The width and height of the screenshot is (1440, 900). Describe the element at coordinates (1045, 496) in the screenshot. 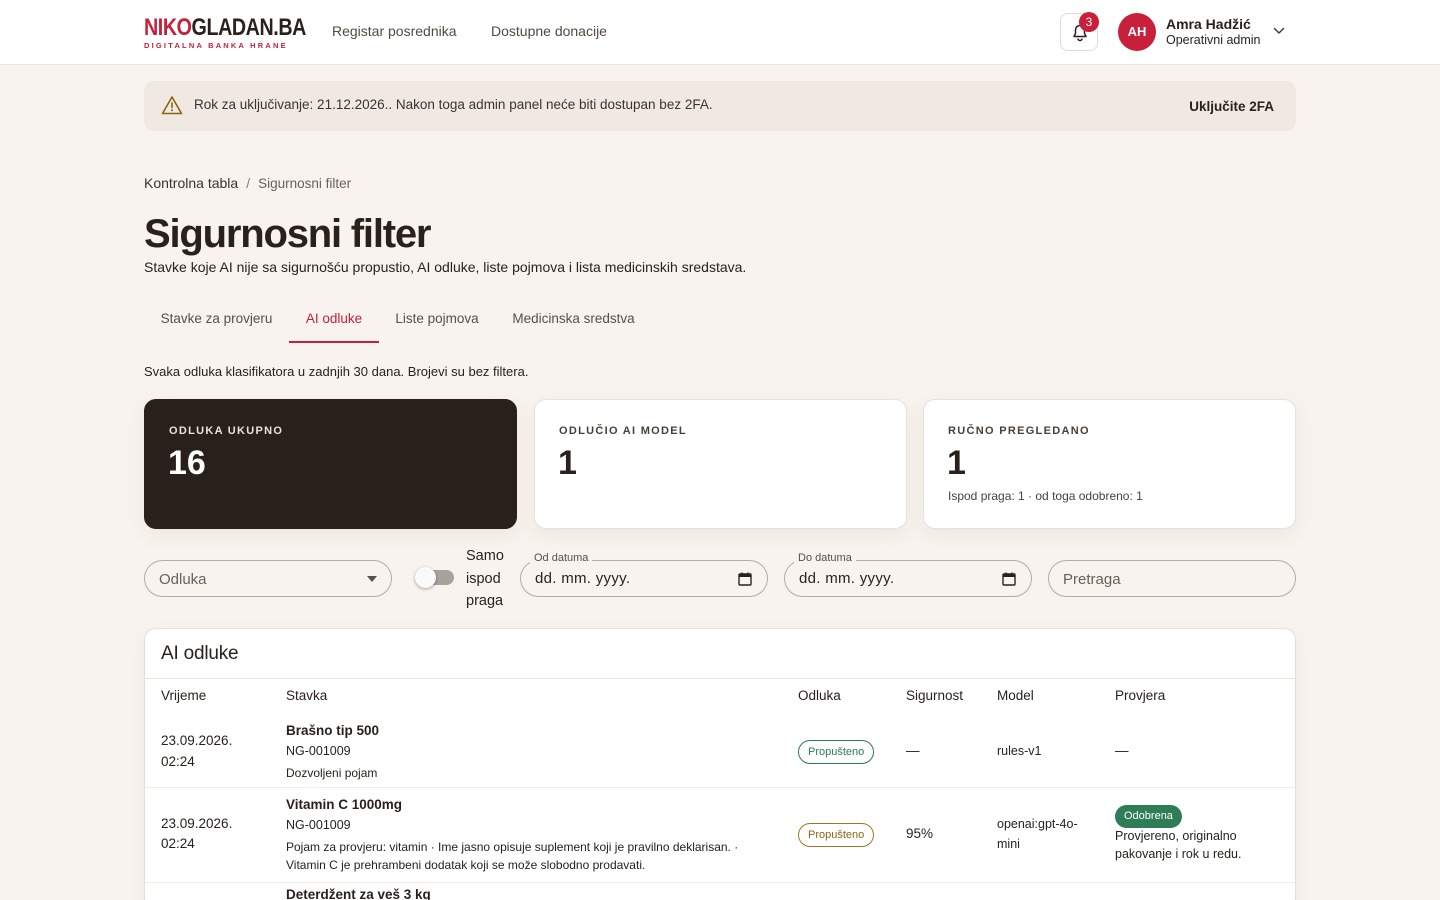

I see `stat-note: Ispod praga: 1 · od toga odobreno: 1` at that location.